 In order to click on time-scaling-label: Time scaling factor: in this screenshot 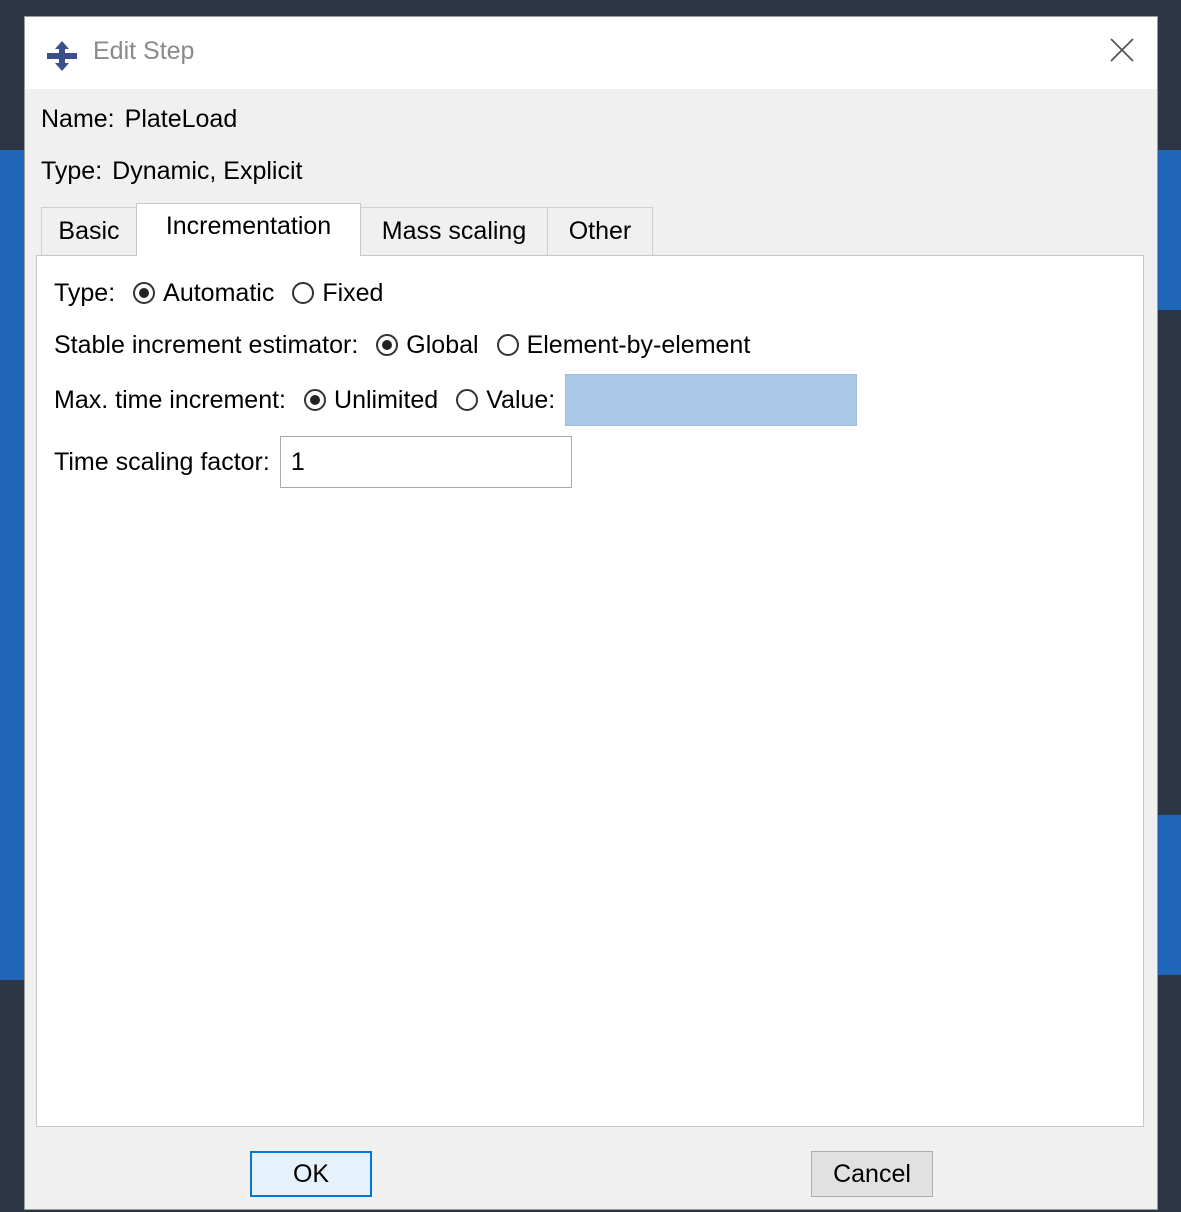, I will do `click(162, 461)`.